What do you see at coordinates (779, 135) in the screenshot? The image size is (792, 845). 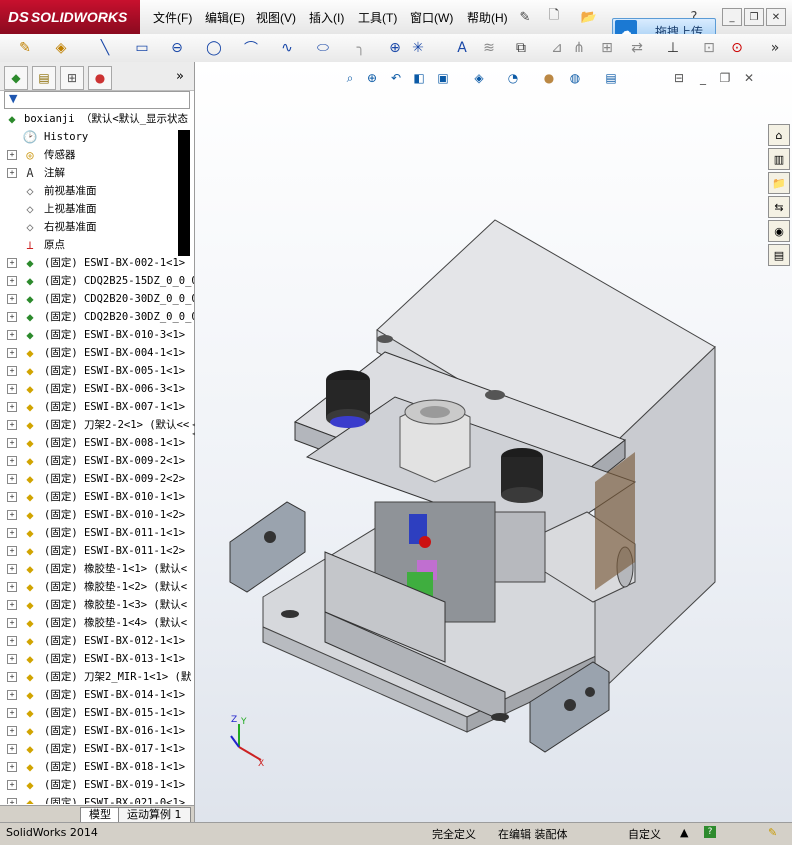 I see `solidworks-resources-icon: ⌂` at bounding box center [779, 135].